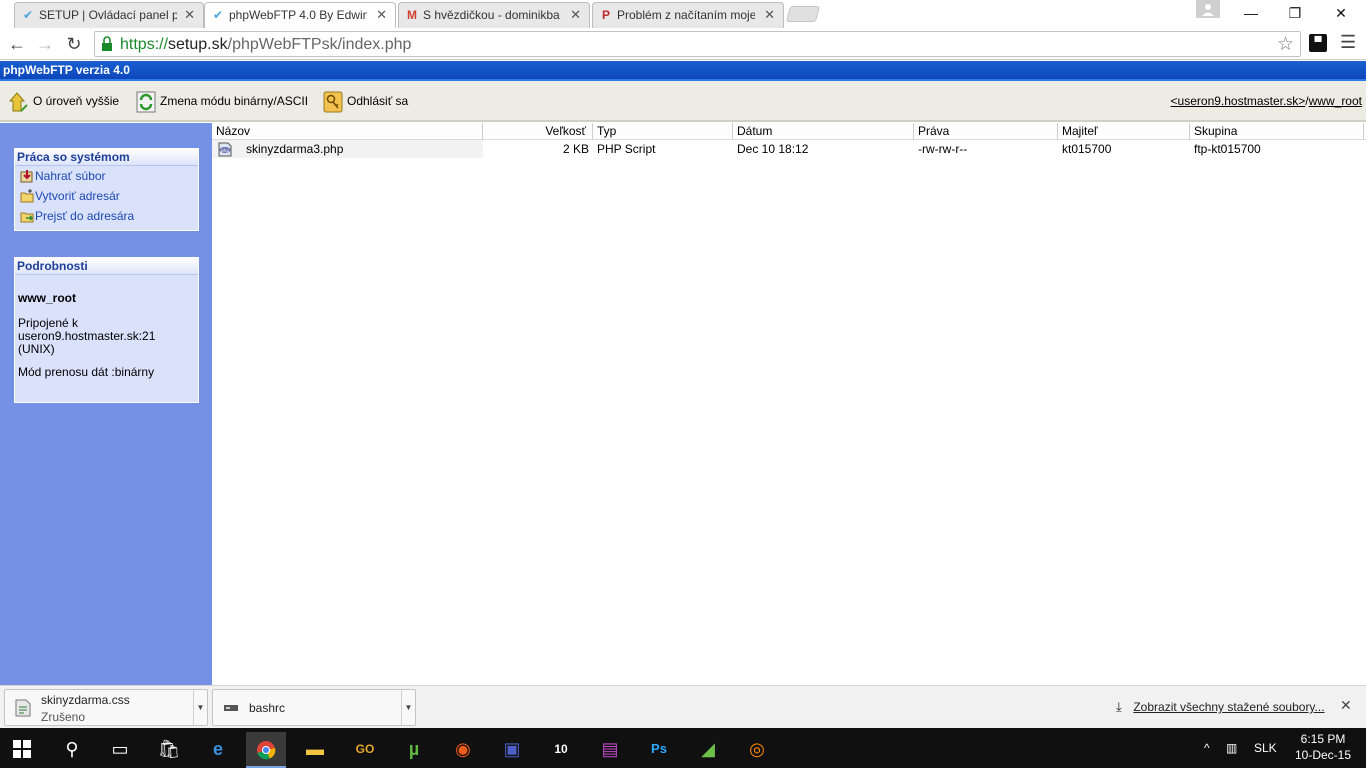 This screenshot has width=1366, height=768. What do you see at coordinates (1323, 747) in the screenshot?
I see `taskbar-clock: 6:15 PM 10-Dec-15` at bounding box center [1323, 747].